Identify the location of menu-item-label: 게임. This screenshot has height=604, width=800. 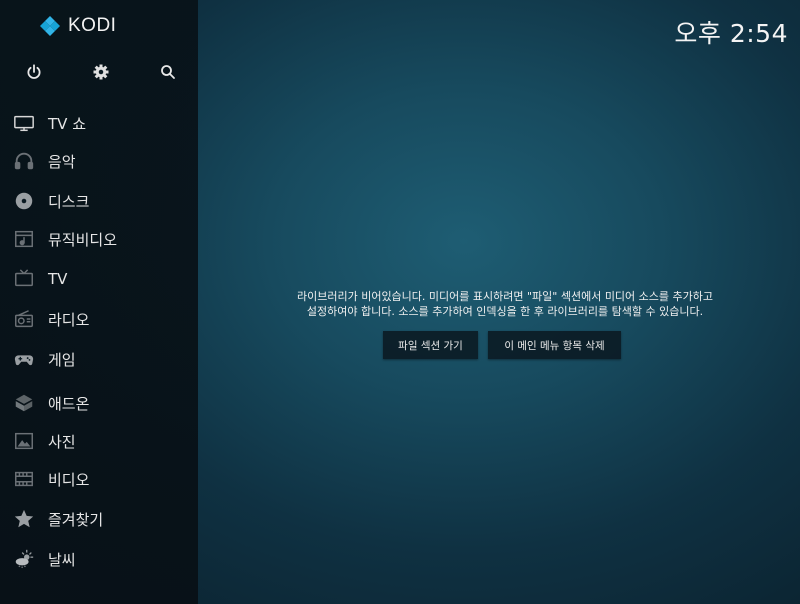
(62, 359).